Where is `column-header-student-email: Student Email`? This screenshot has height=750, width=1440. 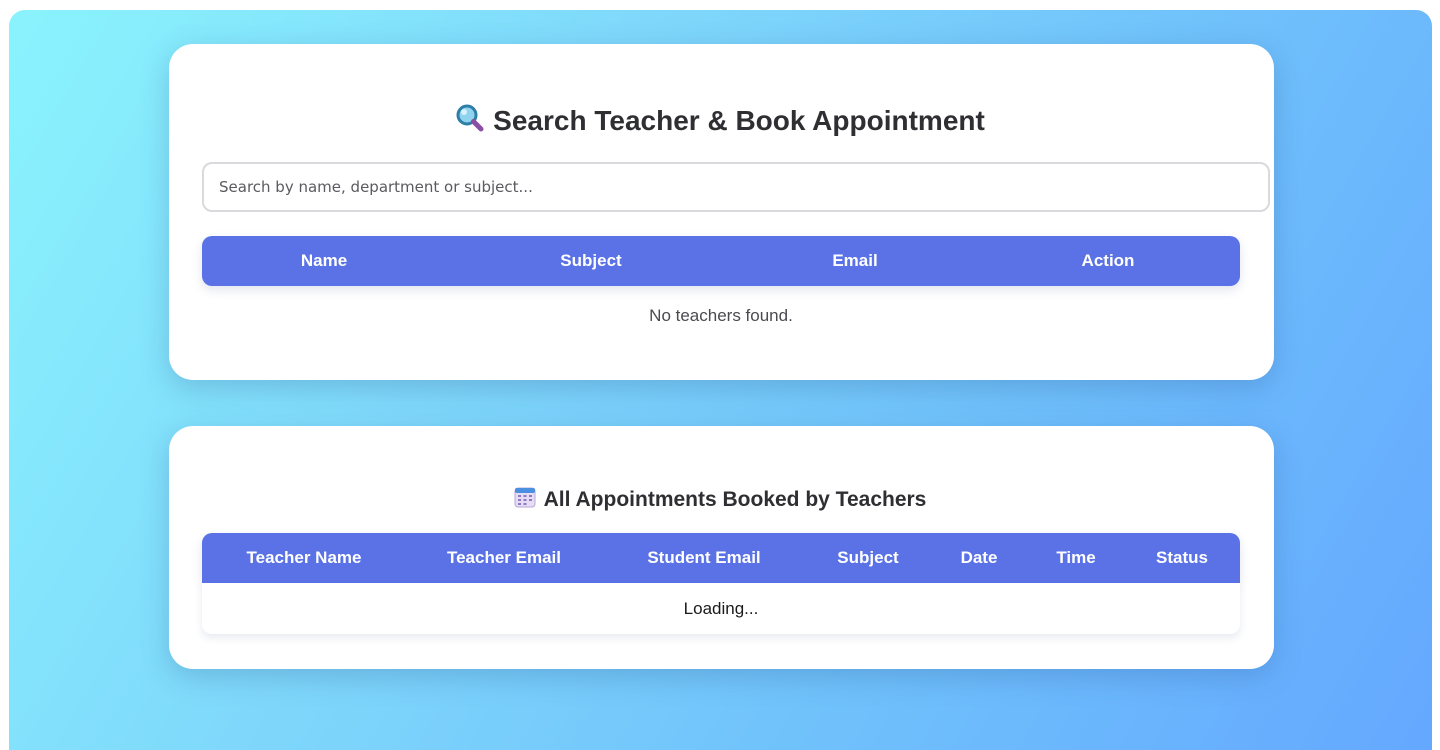
column-header-student-email: Student Email is located at coordinates (704, 557).